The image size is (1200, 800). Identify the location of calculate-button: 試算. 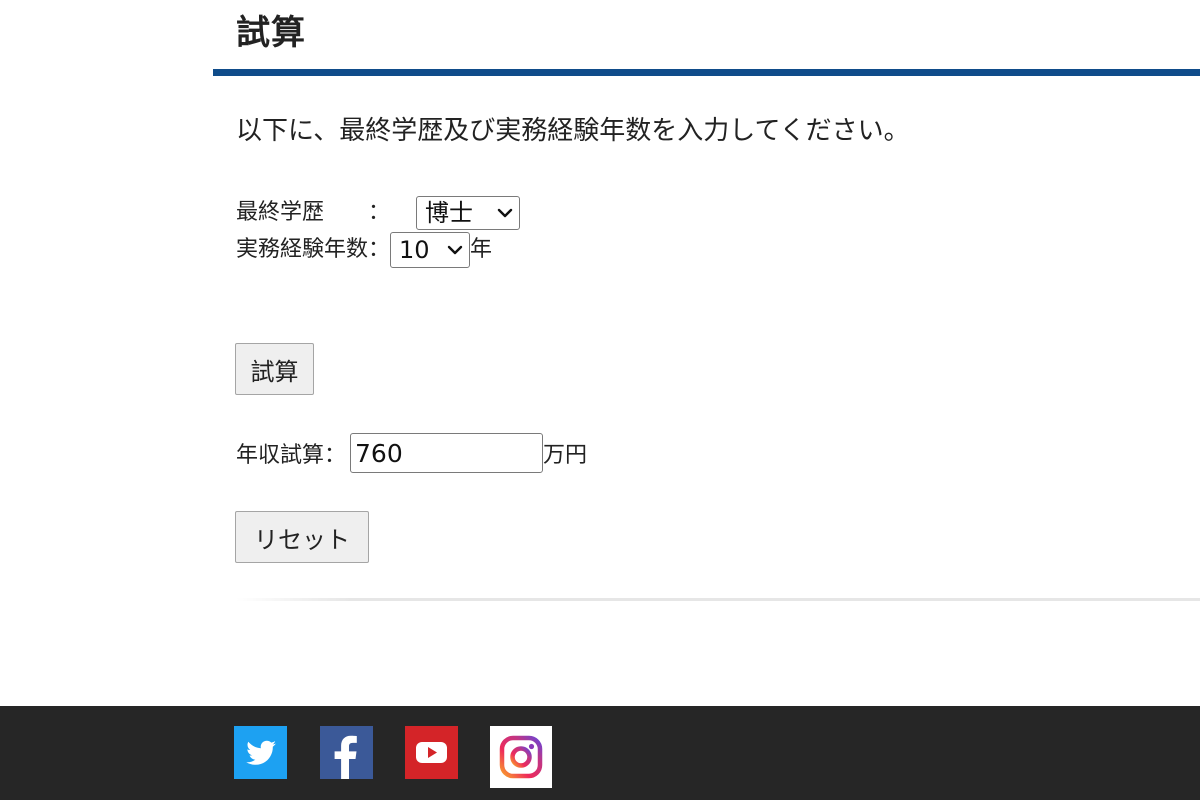
(274, 369).